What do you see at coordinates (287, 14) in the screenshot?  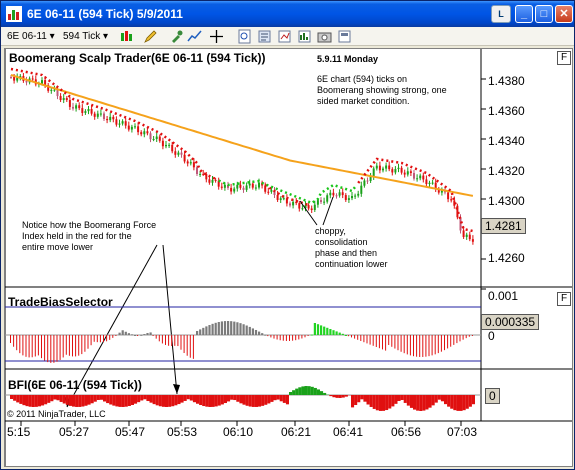 I see `title-bar: 6E 06-11 (594 Tick) 5/9/2011 L _ □ ✕` at bounding box center [287, 14].